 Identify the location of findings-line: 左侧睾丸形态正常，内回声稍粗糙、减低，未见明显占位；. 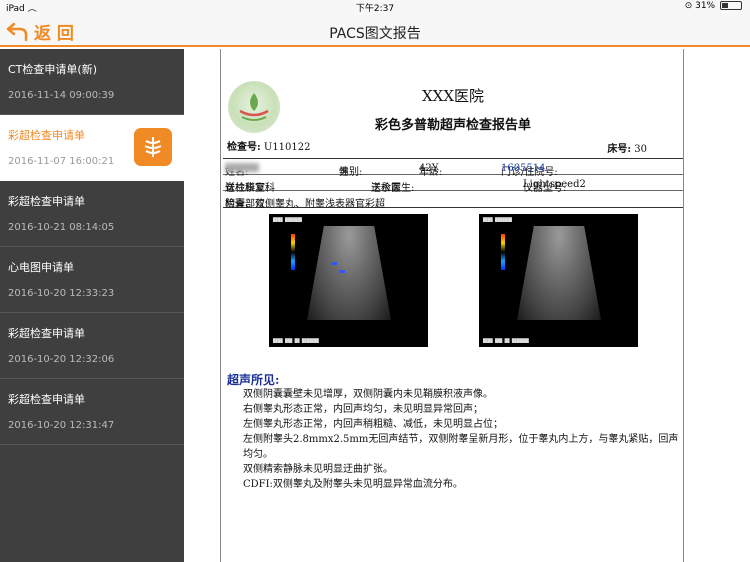
(373, 424).